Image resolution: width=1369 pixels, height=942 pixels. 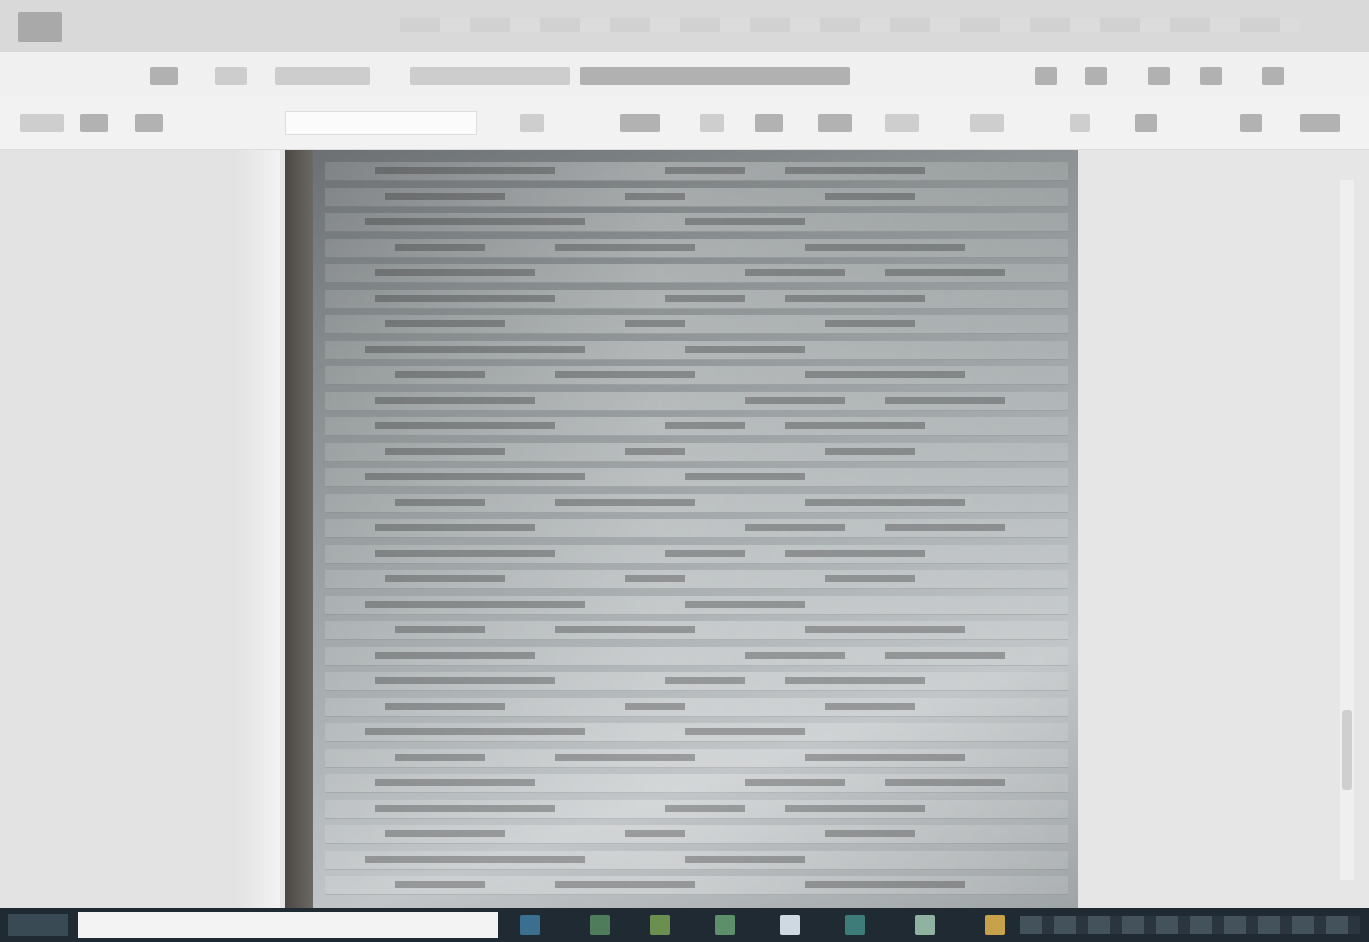 What do you see at coordinates (1347, 530) in the screenshot?
I see `vertical-scrollbar` at bounding box center [1347, 530].